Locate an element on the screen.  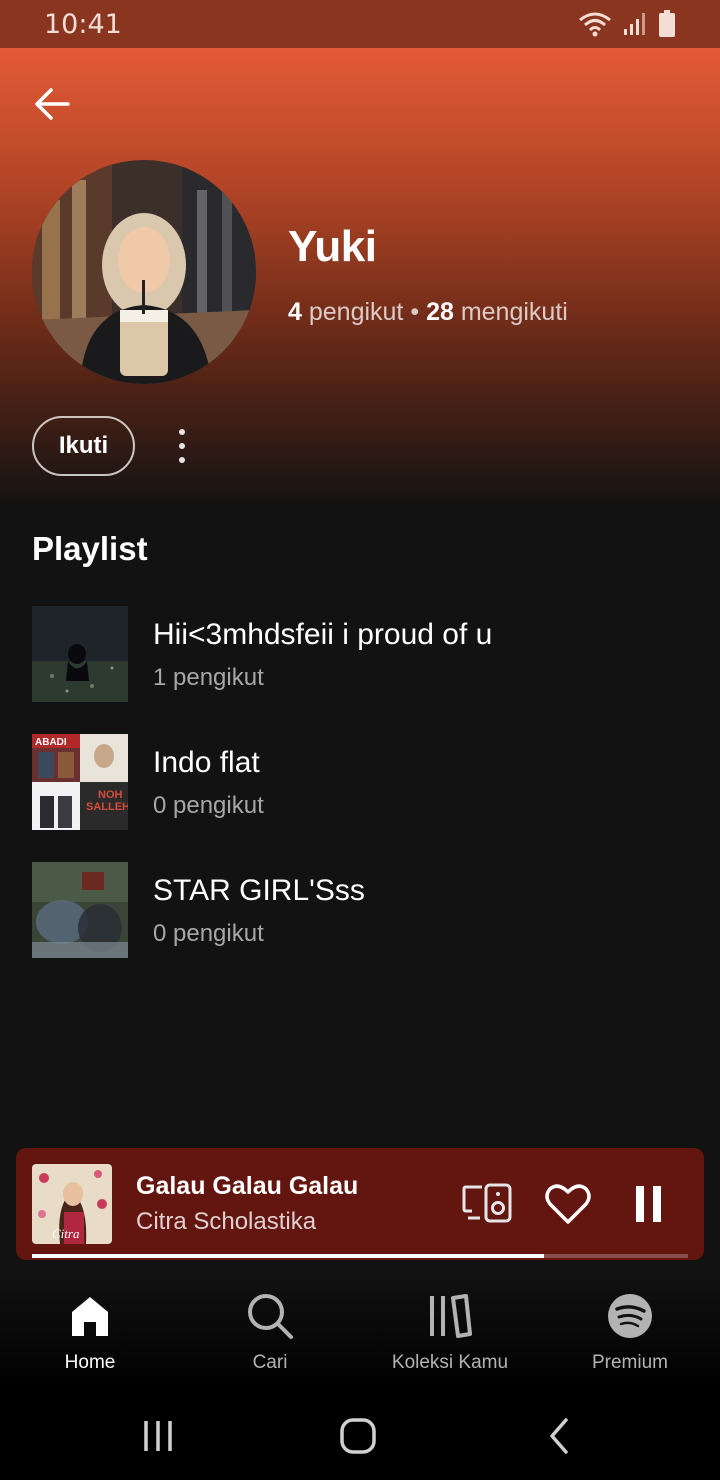
avatar is located at coordinates (144, 272).